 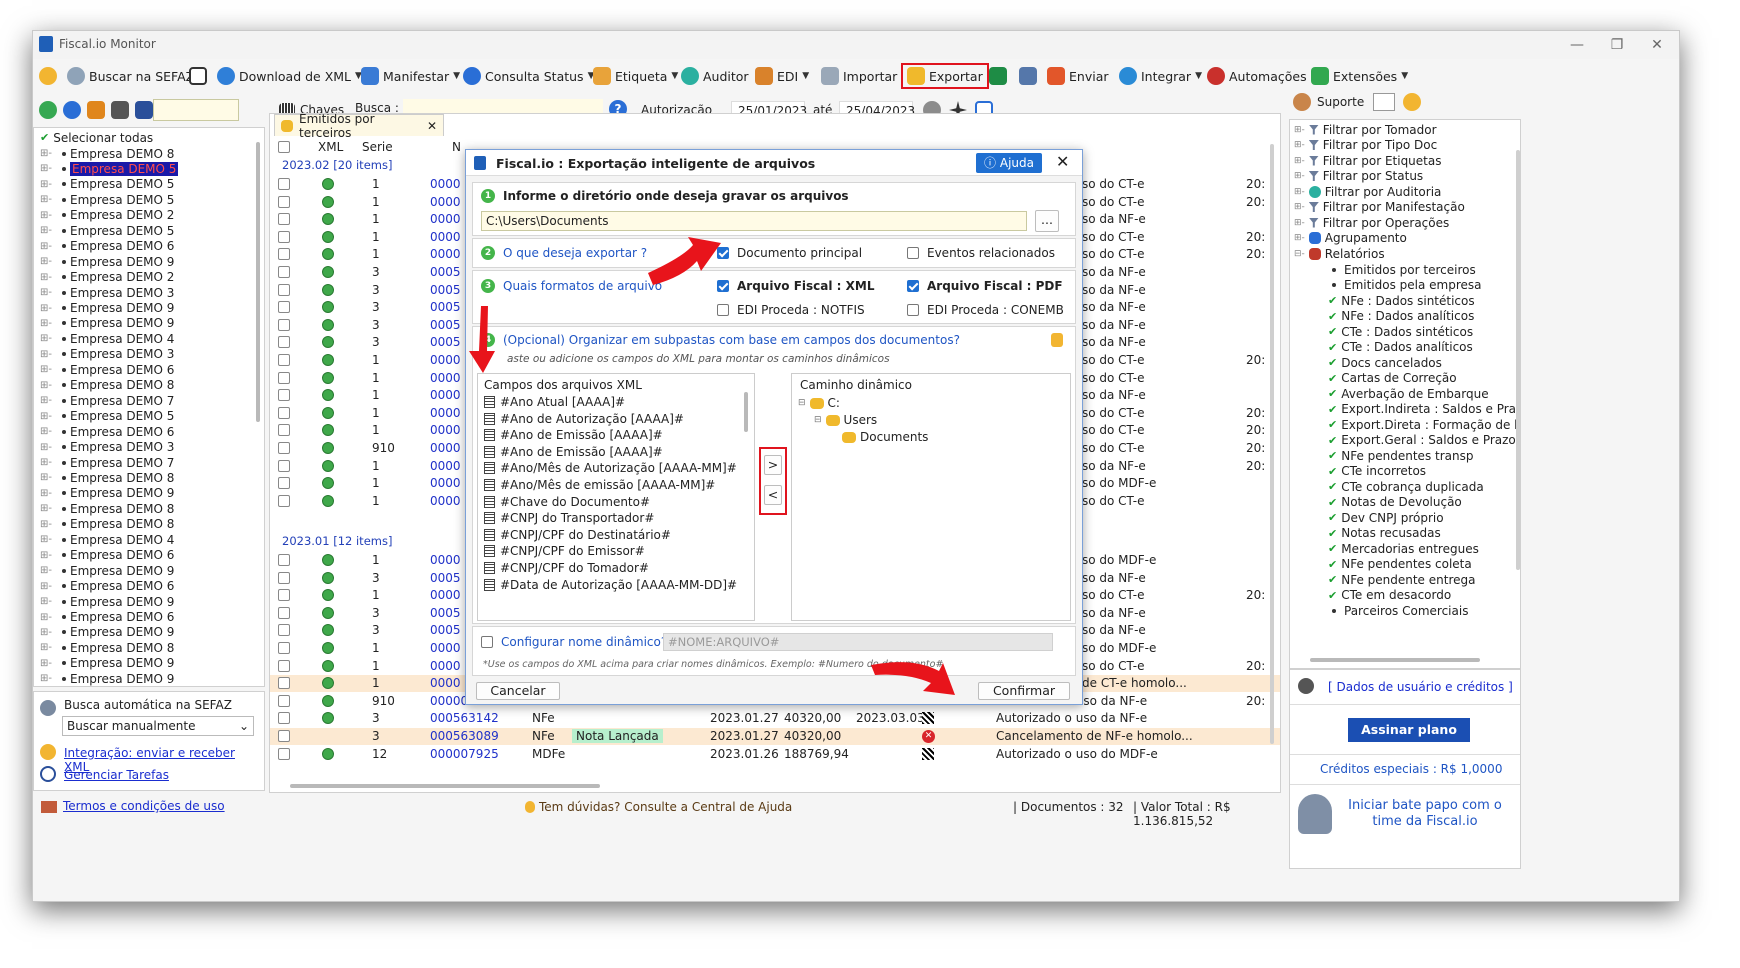 I want to click on arrow-to-list, so click(x=482, y=339).